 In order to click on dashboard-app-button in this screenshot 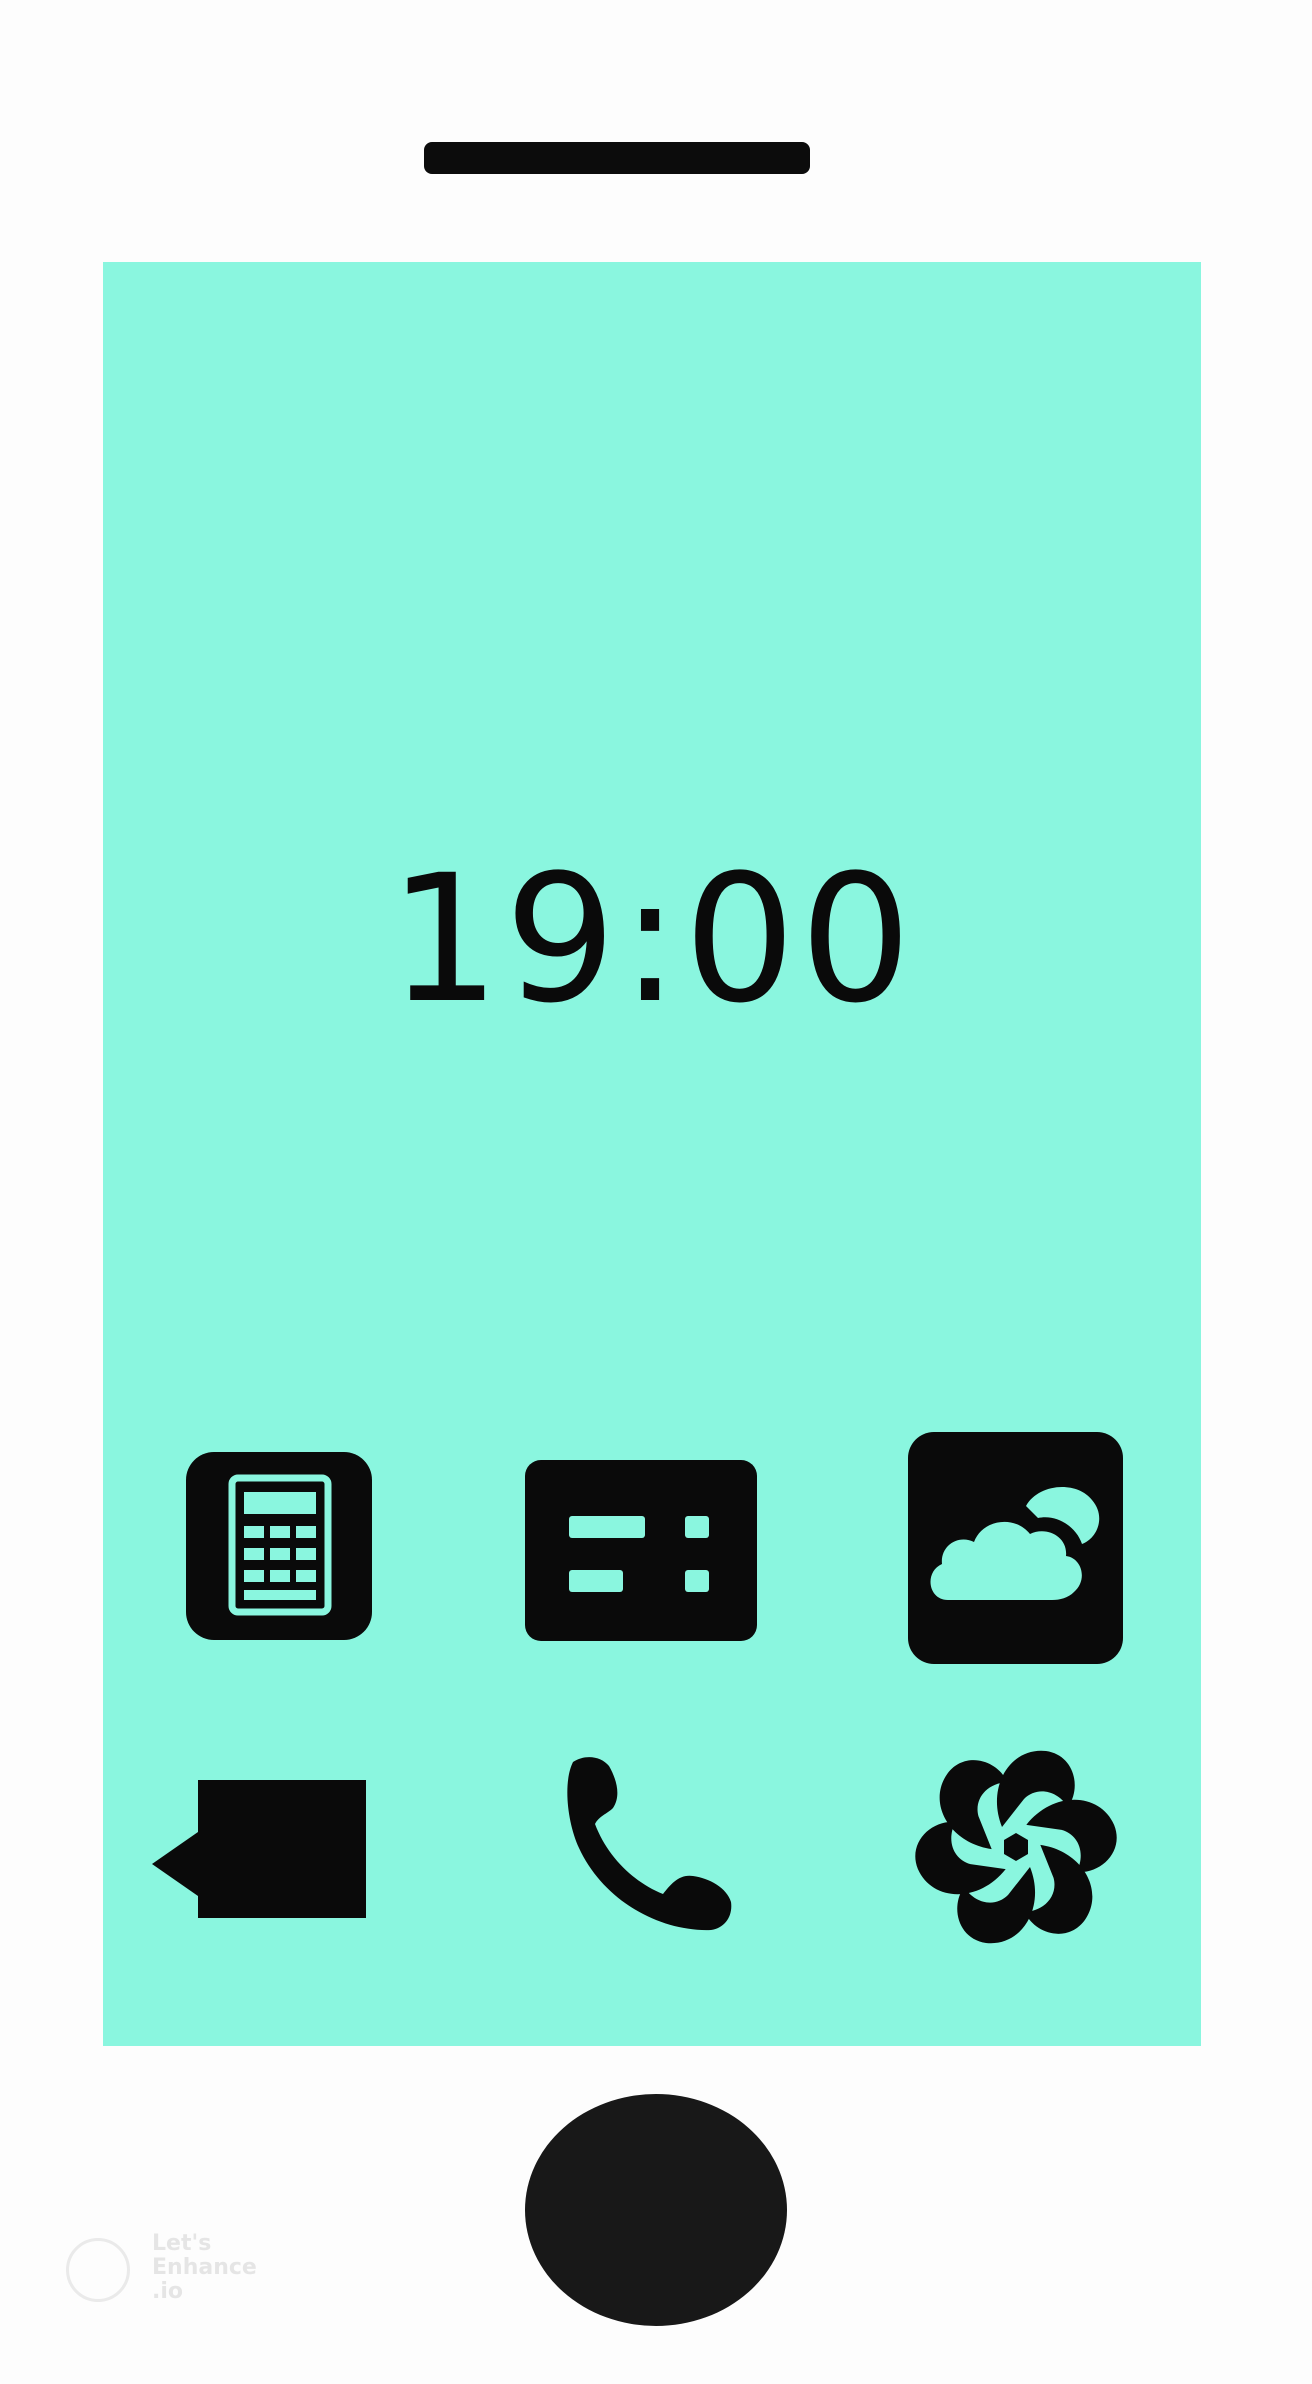, I will do `click(641, 1550)`.